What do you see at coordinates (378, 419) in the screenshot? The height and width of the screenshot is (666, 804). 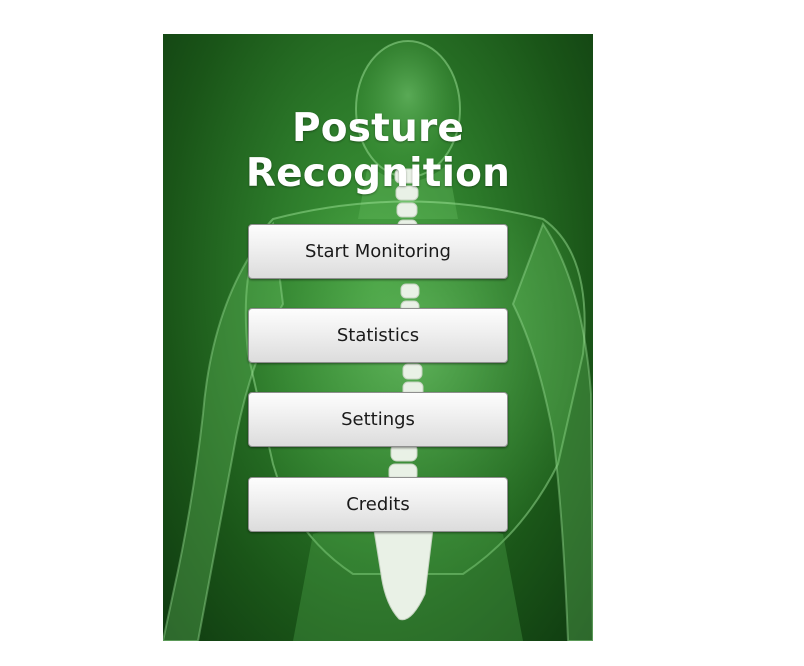 I see `settings-button: Settings` at bounding box center [378, 419].